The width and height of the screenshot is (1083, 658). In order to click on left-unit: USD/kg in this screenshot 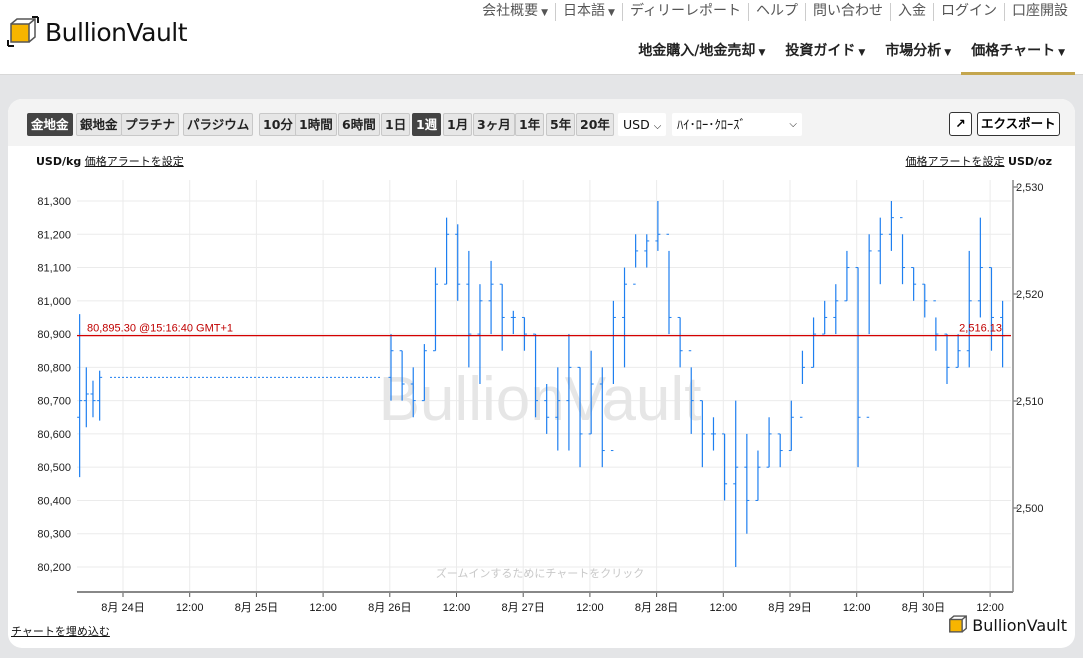, I will do `click(59, 161)`.